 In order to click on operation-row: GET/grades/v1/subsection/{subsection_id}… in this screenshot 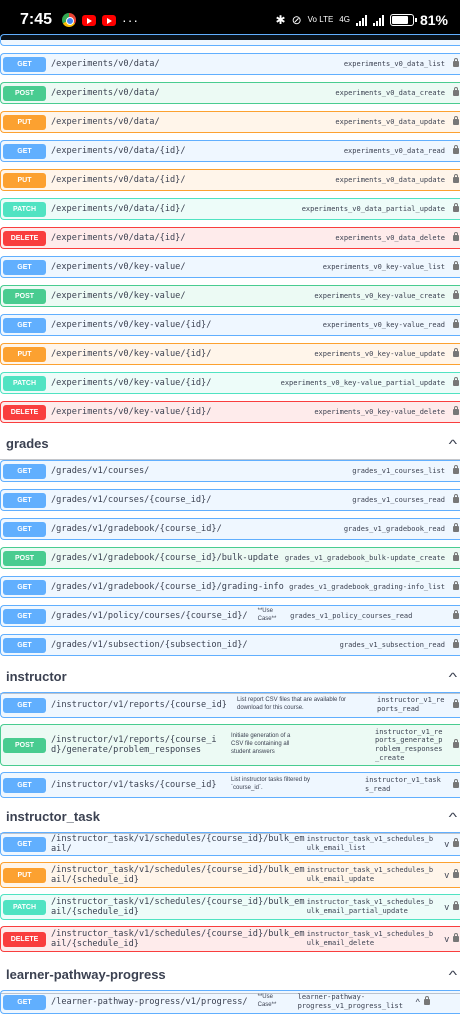, I will do `click(230, 645)`.